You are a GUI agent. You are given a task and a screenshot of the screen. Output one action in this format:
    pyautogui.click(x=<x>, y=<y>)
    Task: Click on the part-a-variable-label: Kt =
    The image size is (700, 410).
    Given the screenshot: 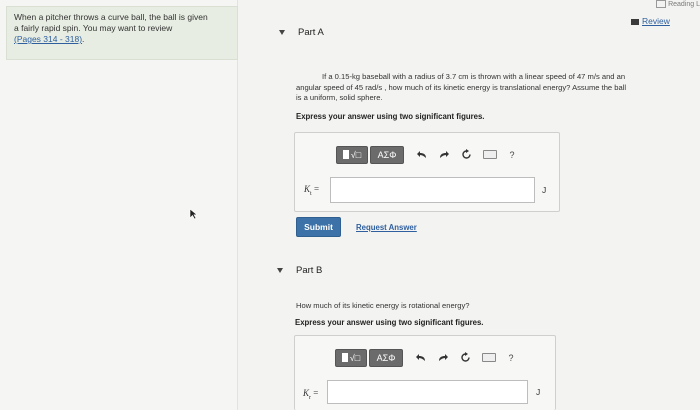 What is the action you would take?
    pyautogui.click(x=311, y=190)
    